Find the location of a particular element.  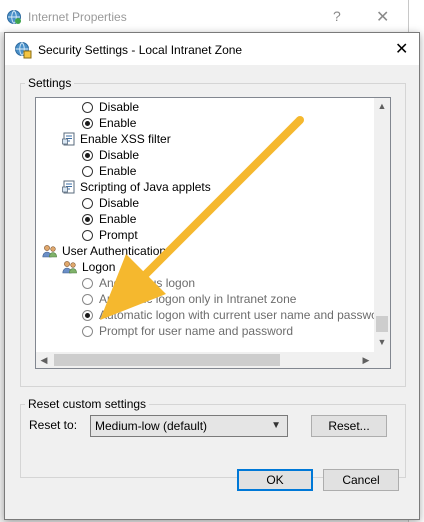

parent-close-button: ✕ is located at coordinates (382, 17).